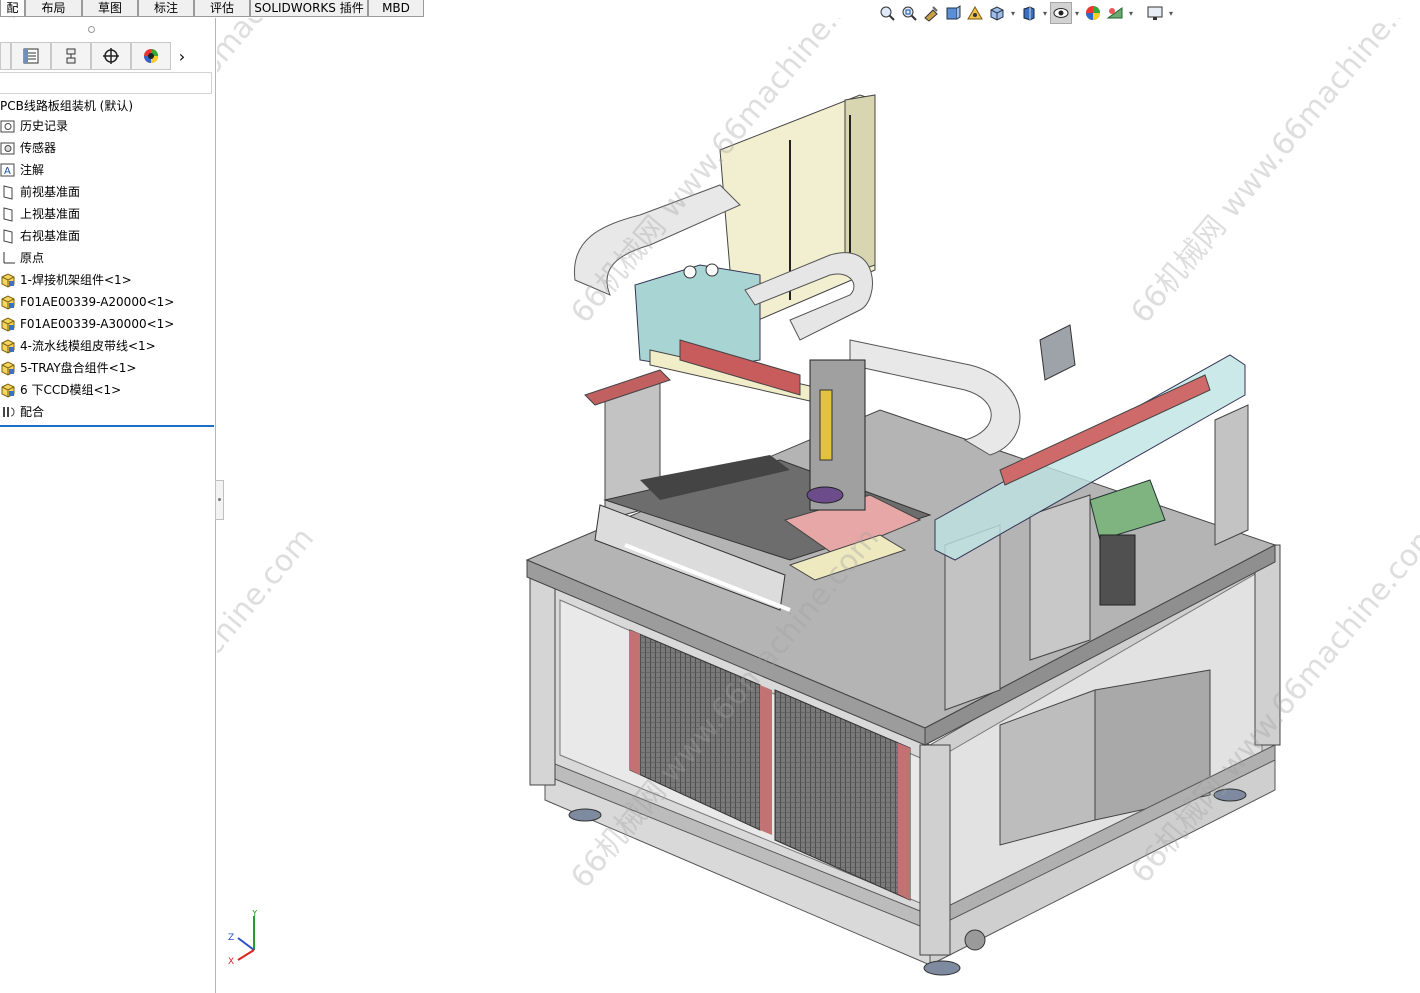  Describe the element at coordinates (91, 29) in the screenshot. I see `panel-grip` at that location.